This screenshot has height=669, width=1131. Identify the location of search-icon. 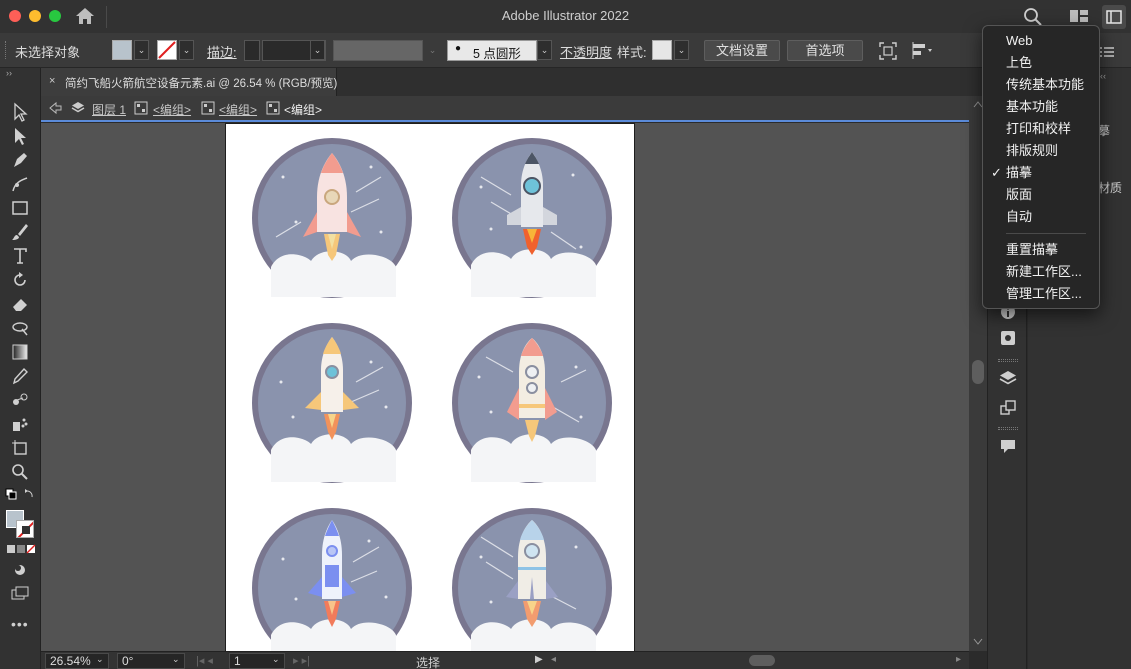
(1033, 16).